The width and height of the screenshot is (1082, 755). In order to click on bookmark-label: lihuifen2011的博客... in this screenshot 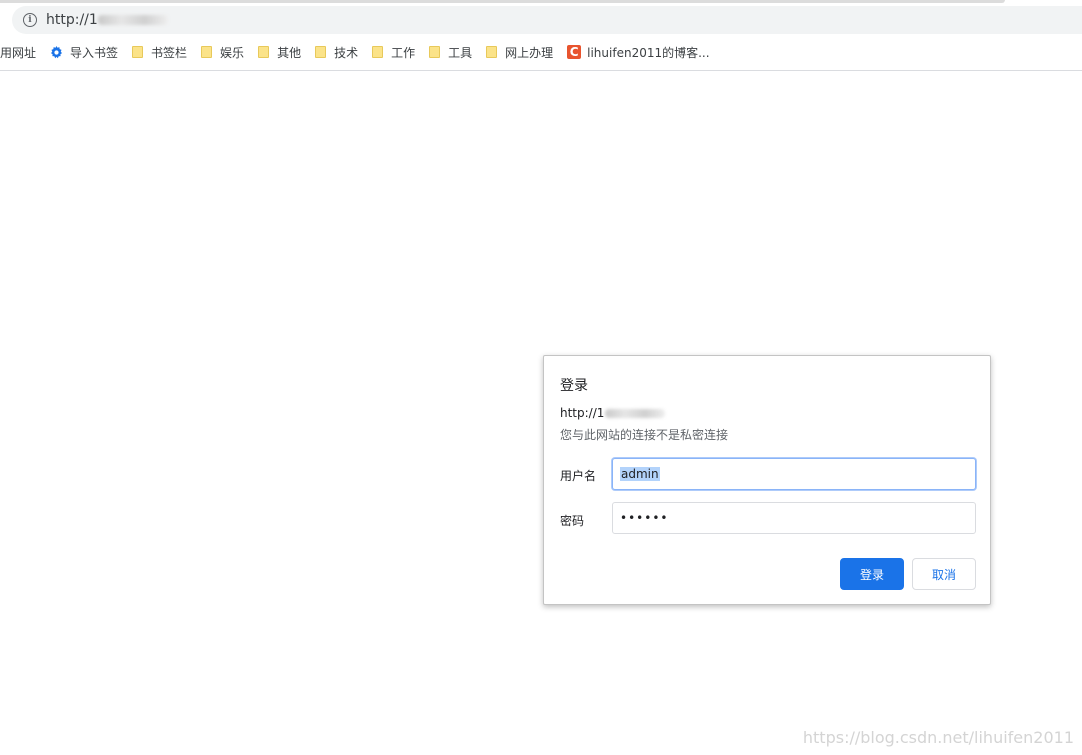, I will do `click(648, 52)`.